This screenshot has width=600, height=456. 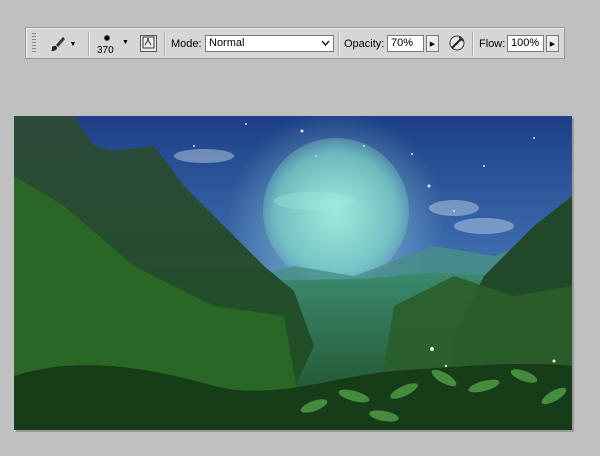 I want to click on flow-input: 100%, so click(x=525, y=43).